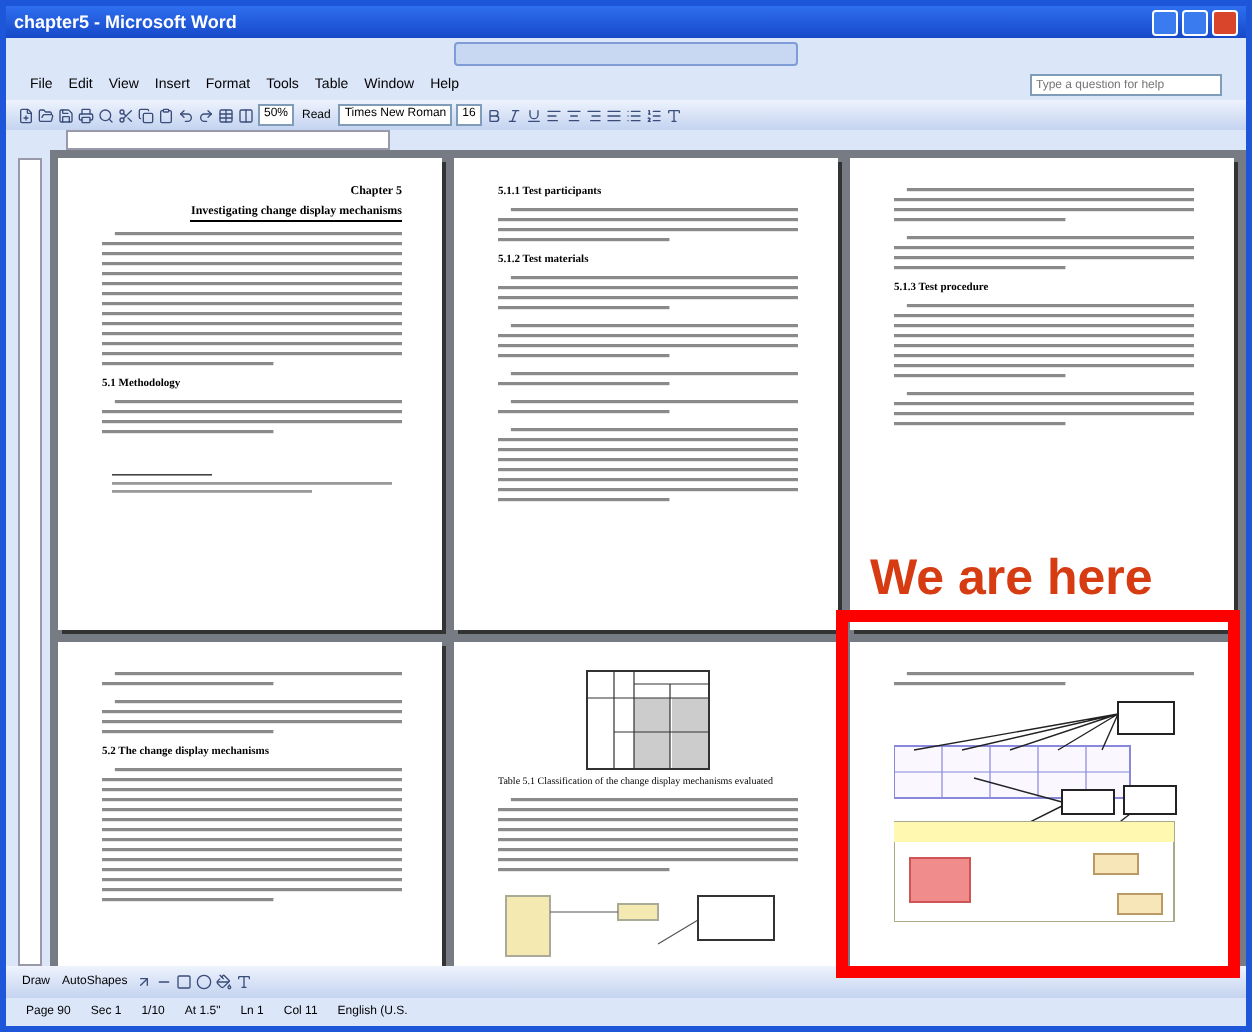 This screenshot has width=1252, height=1032. Describe the element at coordinates (125, 22) in the screenshot. I see `window-title: chapter5 - Microsoft Word` at that location.